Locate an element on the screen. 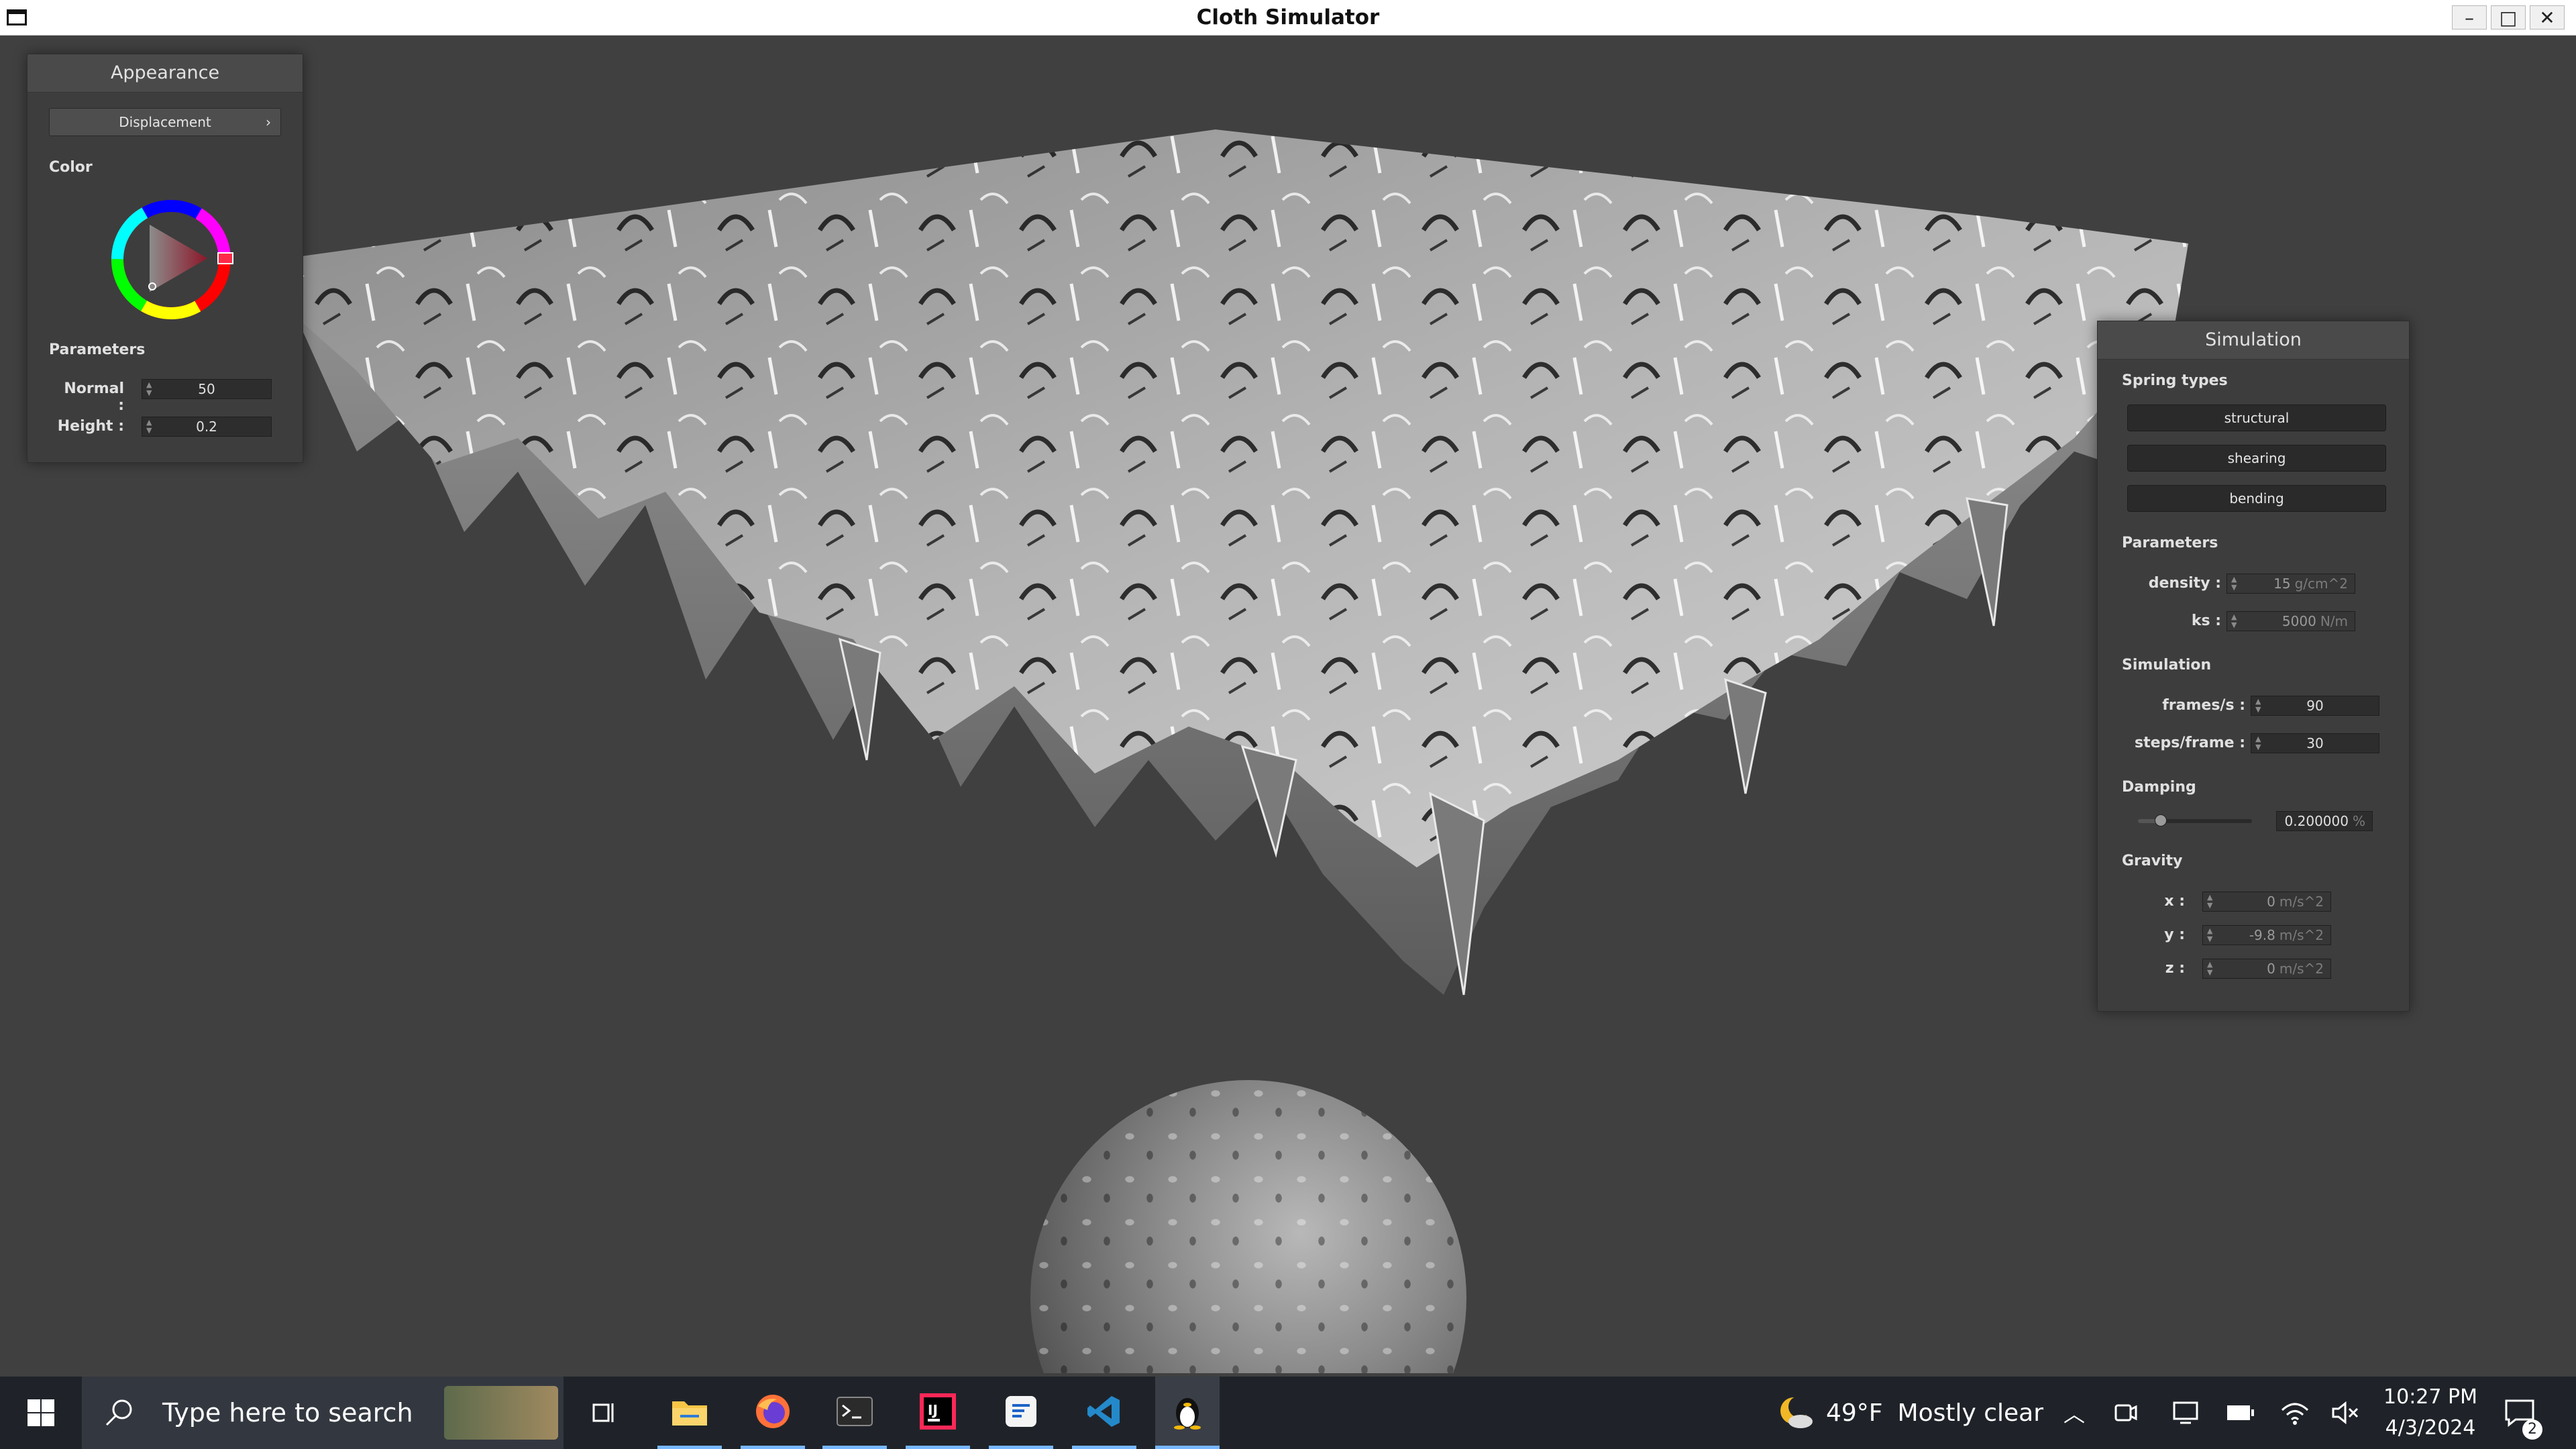  height-label: Height : is located at coordinates (90, 426).